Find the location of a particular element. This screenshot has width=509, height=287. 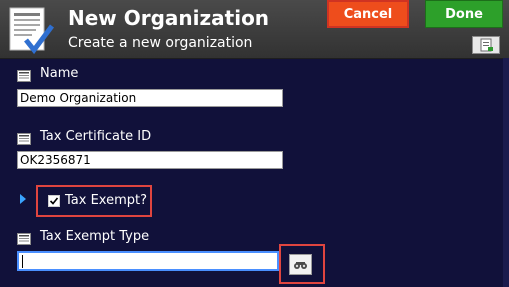

done-button: Done is located at coordinates (464, 14).